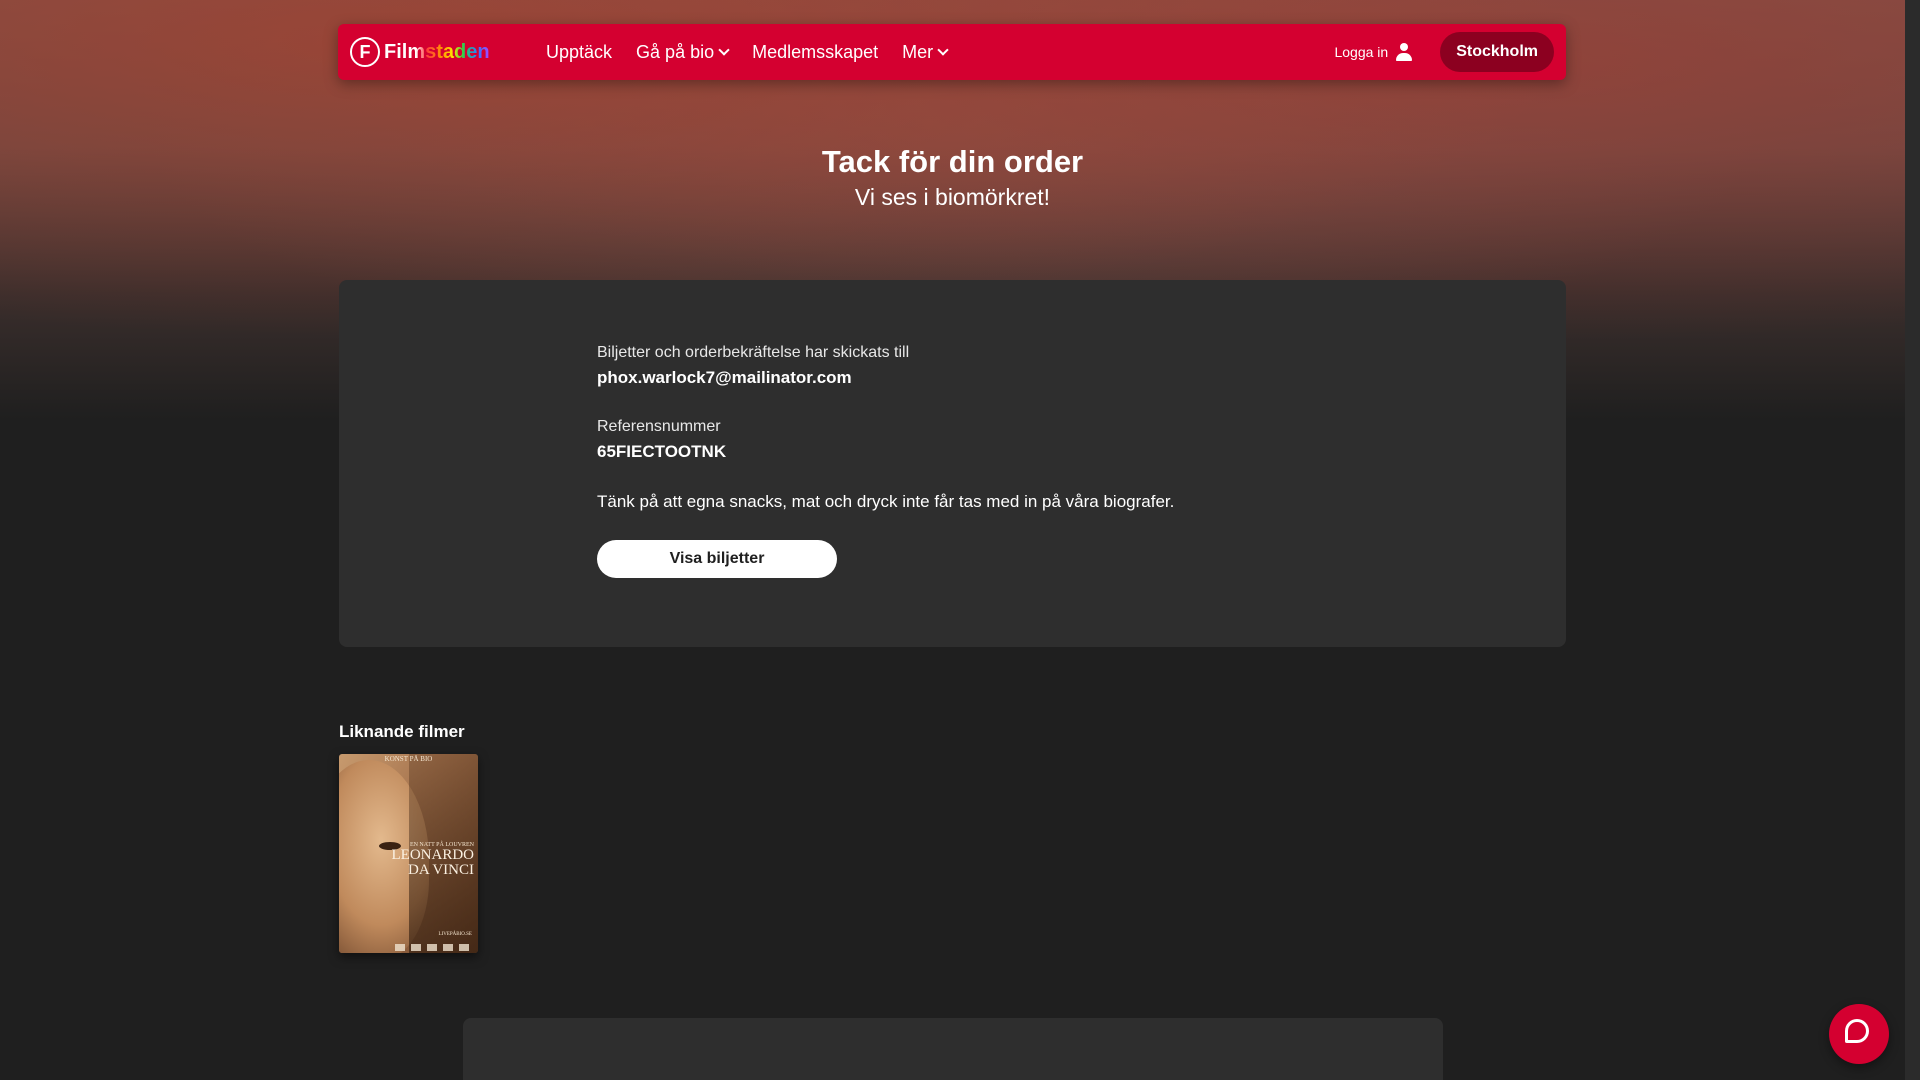 The width and height of the screenshot is (1920, 1080). I want to click on poster-footer-text: LIVEPÅBIO.SE, so click(455, 934).